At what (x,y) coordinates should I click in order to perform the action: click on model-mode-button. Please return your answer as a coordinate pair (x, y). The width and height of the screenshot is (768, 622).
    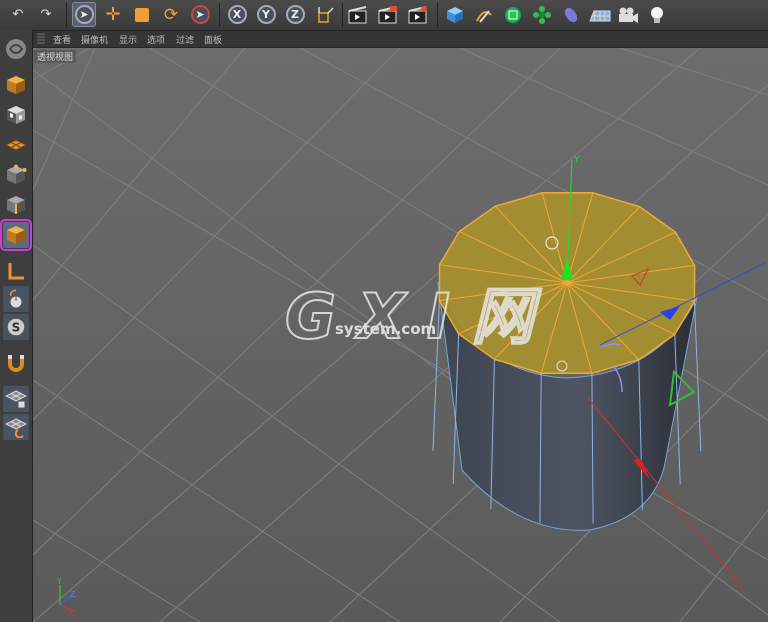
    Looking at the image, I should click on (16, 85).